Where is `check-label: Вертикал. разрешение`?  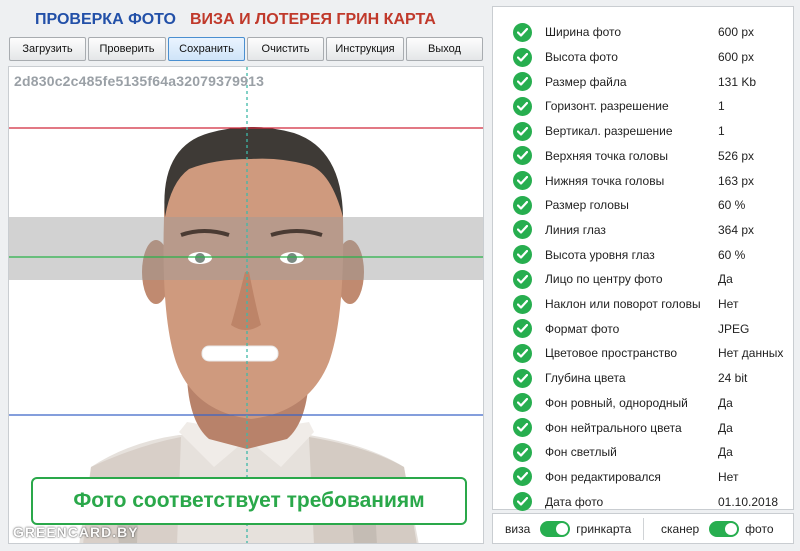
check-label: Вертикал. разрешение is located at coordinates (609, 131).